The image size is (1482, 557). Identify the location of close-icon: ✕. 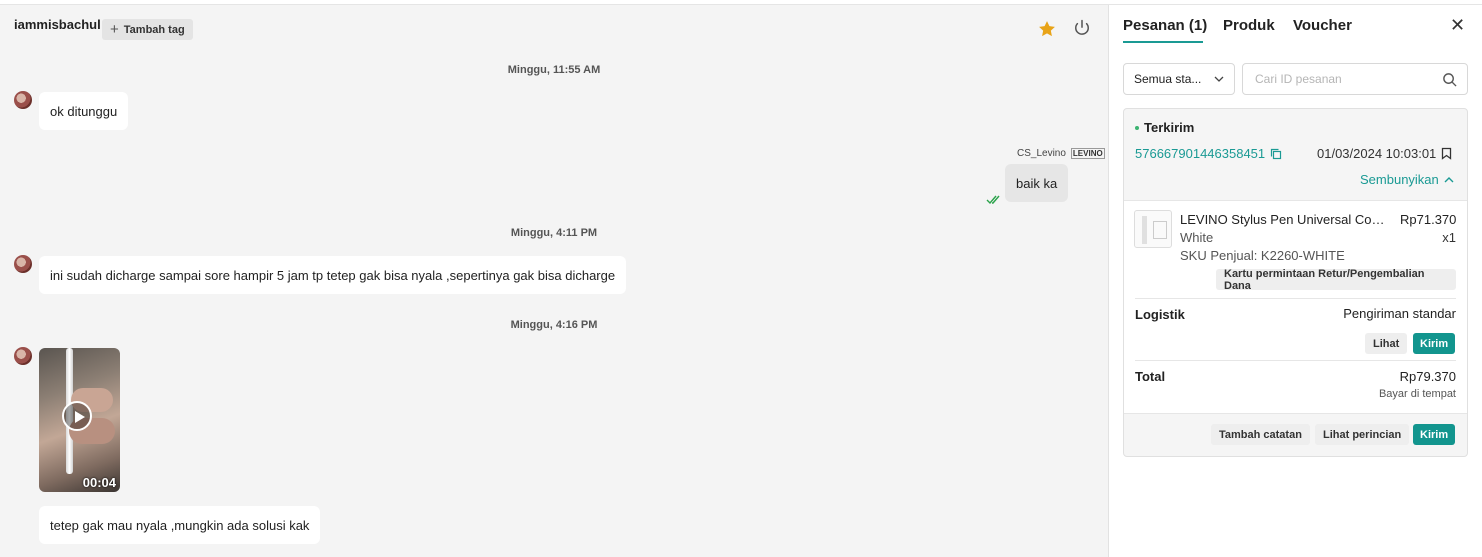
(1457, 25).